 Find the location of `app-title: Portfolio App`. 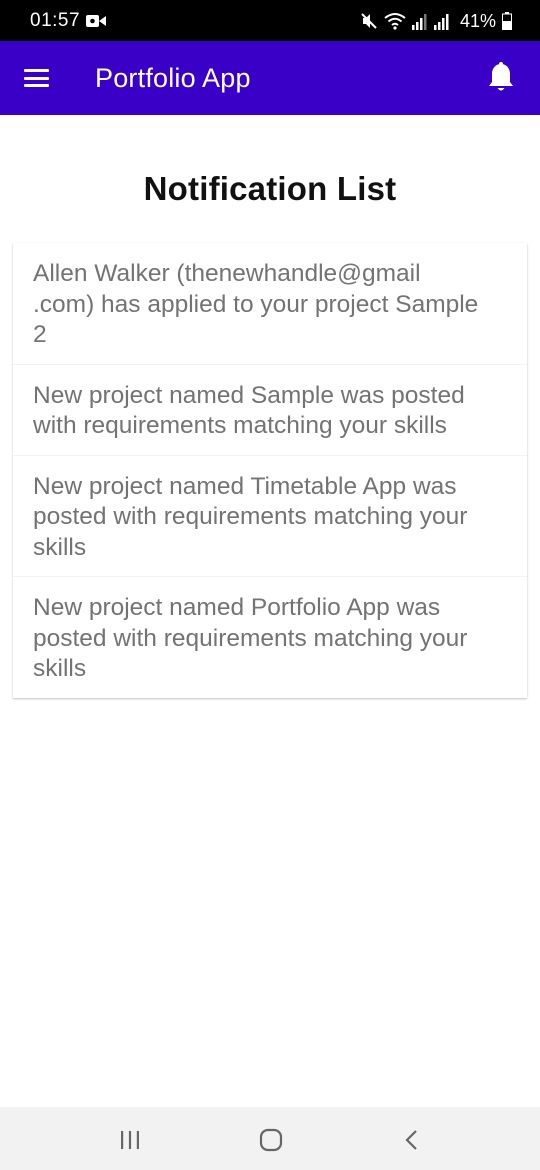

app-title: Portfolio App is located at coordinates (173, 78).